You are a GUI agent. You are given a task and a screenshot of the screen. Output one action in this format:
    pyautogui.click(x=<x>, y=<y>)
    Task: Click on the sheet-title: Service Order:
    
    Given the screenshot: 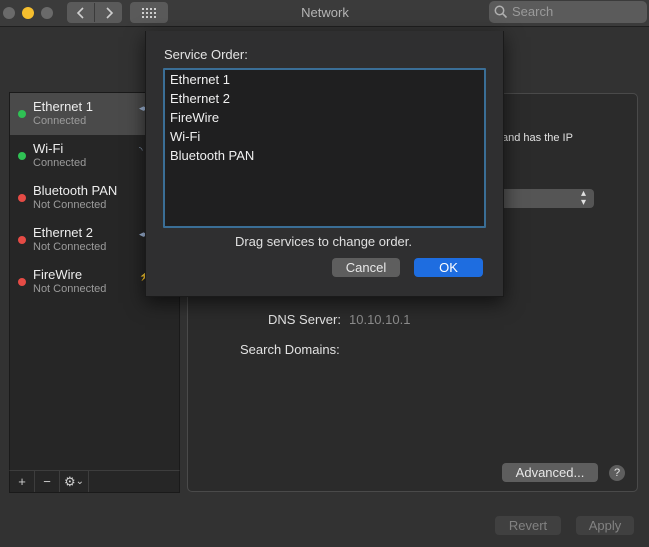 What is the action you would take?
    pyautogui.click(x=206, y=54)
    